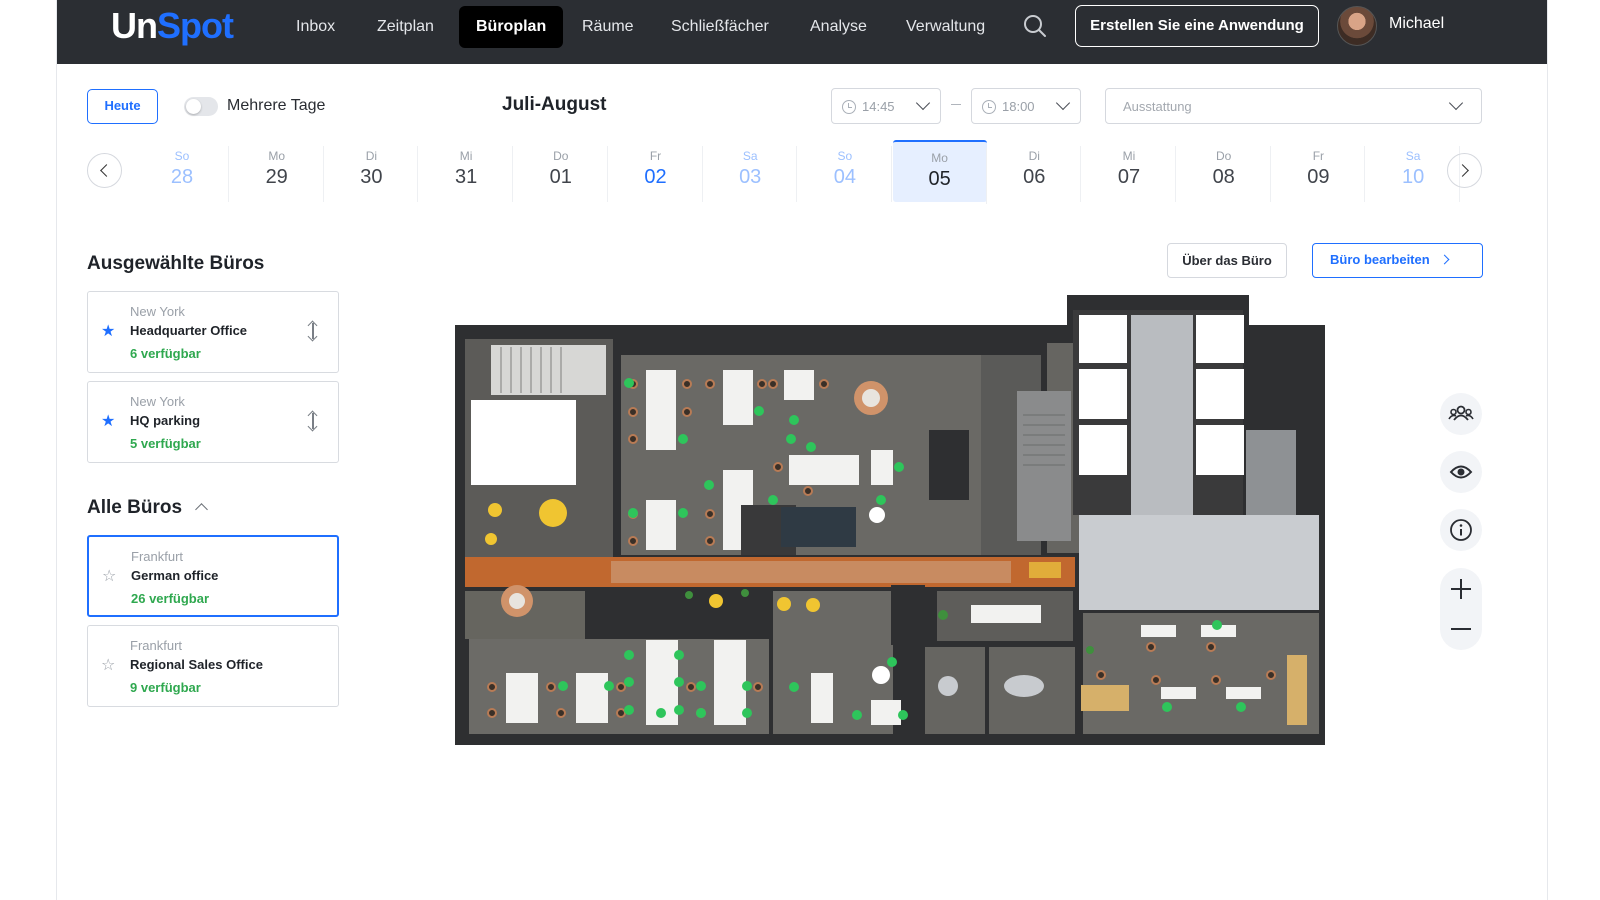 This screenshot has height=900, width=1600. What do you see at coordinates (182, 177) in the screenshot?
I see `date-day-number: 28` at bounding box center [182, 177].